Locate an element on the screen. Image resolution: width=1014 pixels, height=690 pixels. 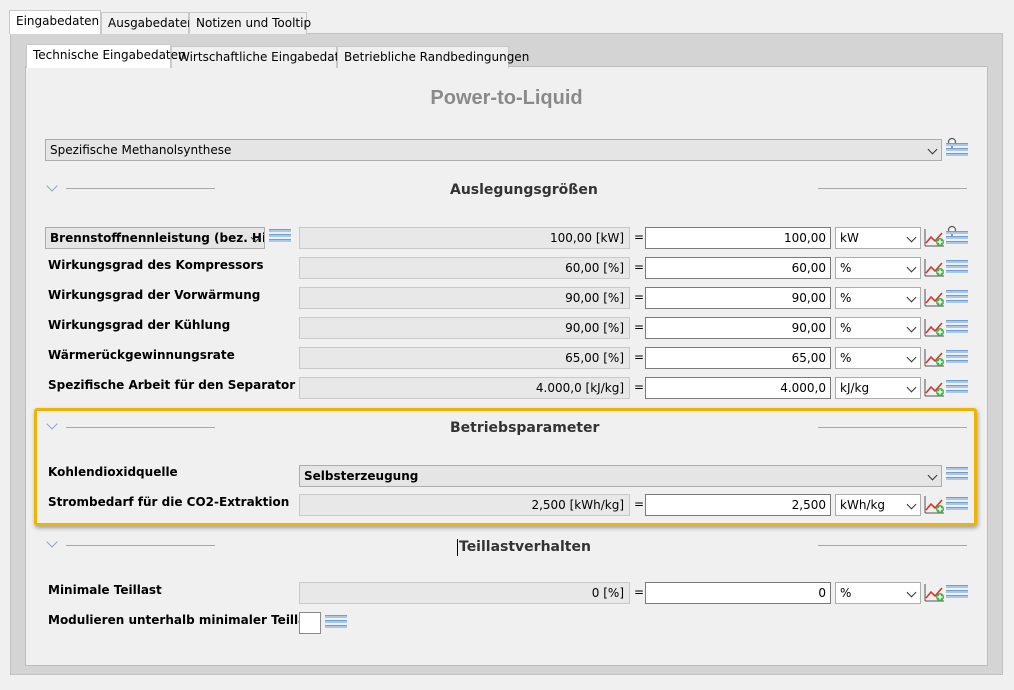
page-title: Power-to-Liquid is located at coordinates (506, 98).